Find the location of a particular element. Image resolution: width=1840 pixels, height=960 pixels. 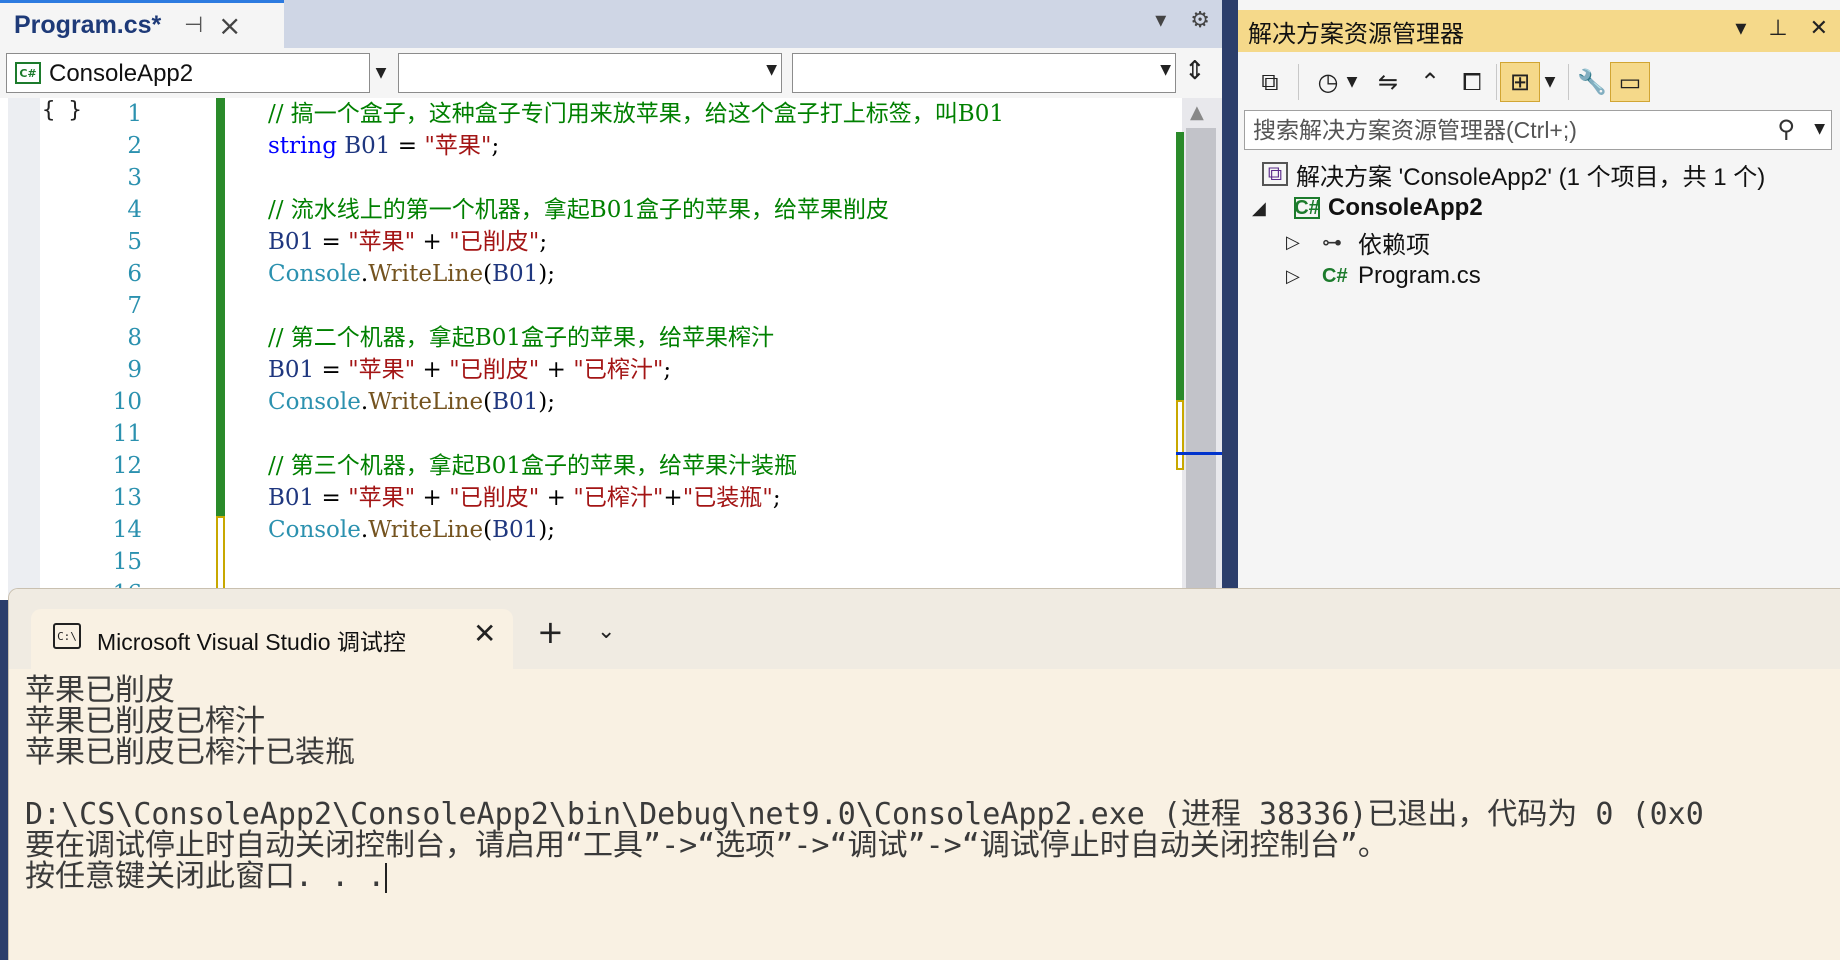

scrollbar-saved-marker is located at coordinates (1180, 266).